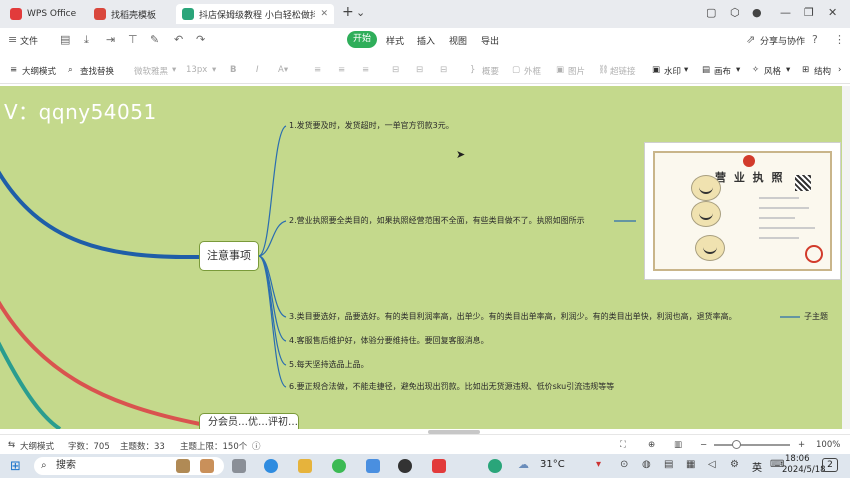 The image size is (850, 478). I want to click on watermark-button: 水印, so click(672, 71).